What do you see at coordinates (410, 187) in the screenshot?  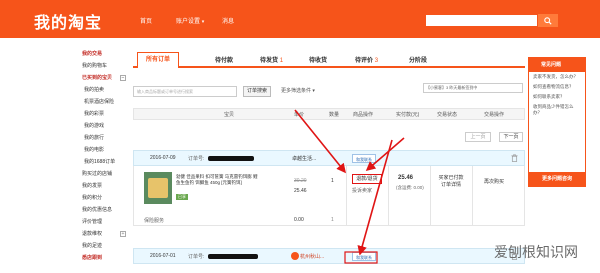 I see `freight-note: (含运费: 0.00)` at bounding box center [410, 187].